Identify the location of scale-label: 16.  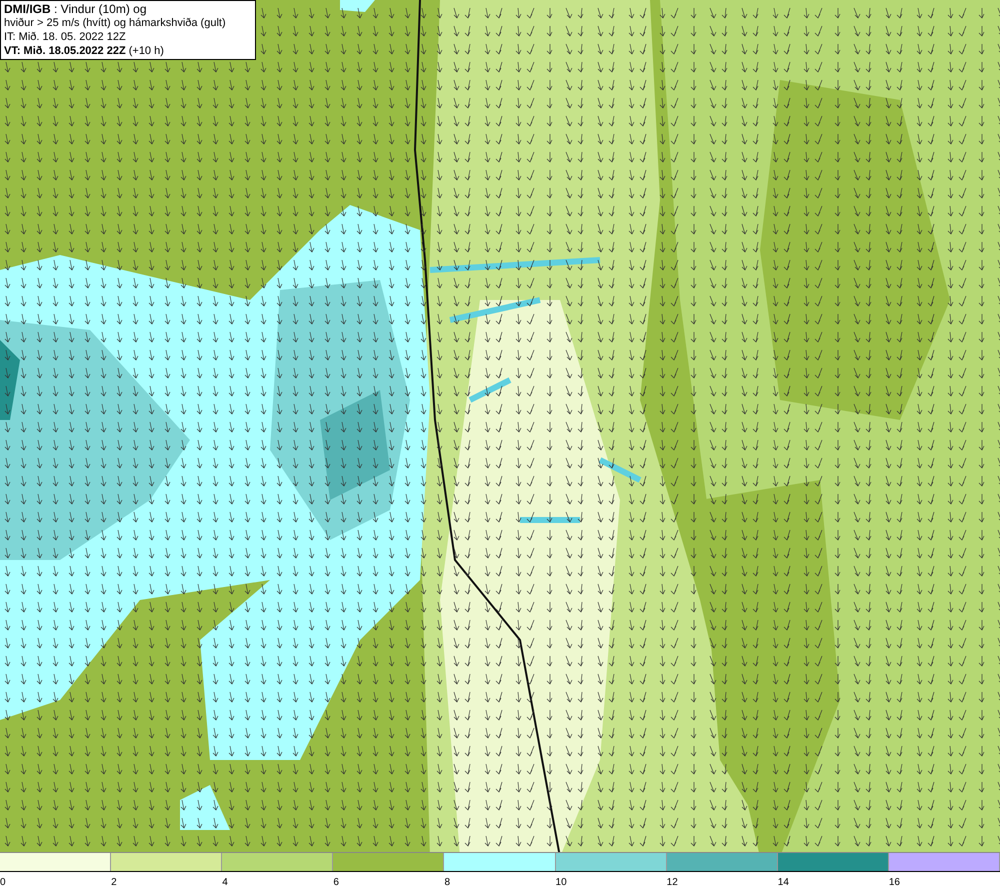
(894, 881).